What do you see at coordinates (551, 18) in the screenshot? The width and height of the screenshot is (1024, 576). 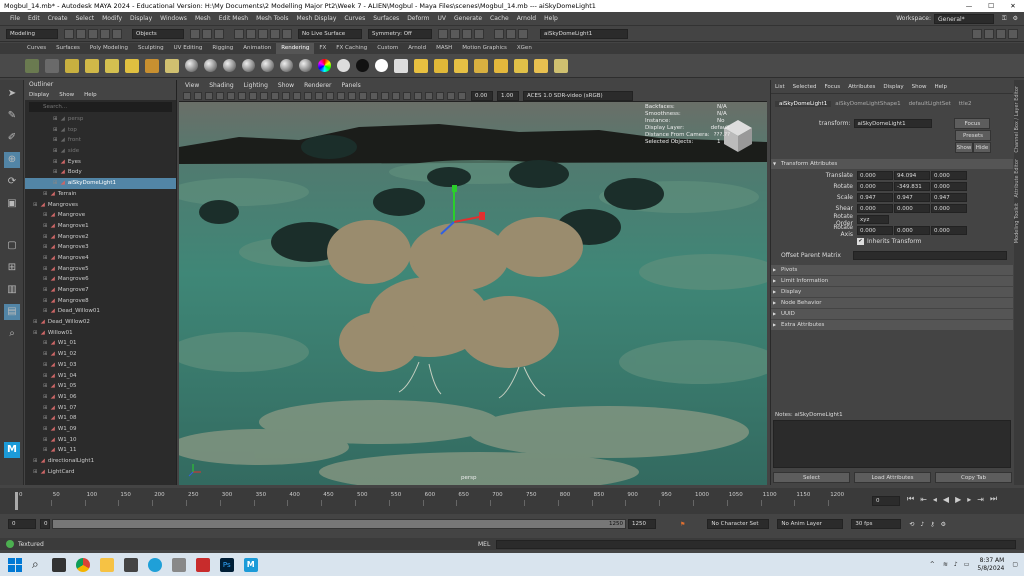 I see `menu-help: Help` at bounding box center [551, 18].